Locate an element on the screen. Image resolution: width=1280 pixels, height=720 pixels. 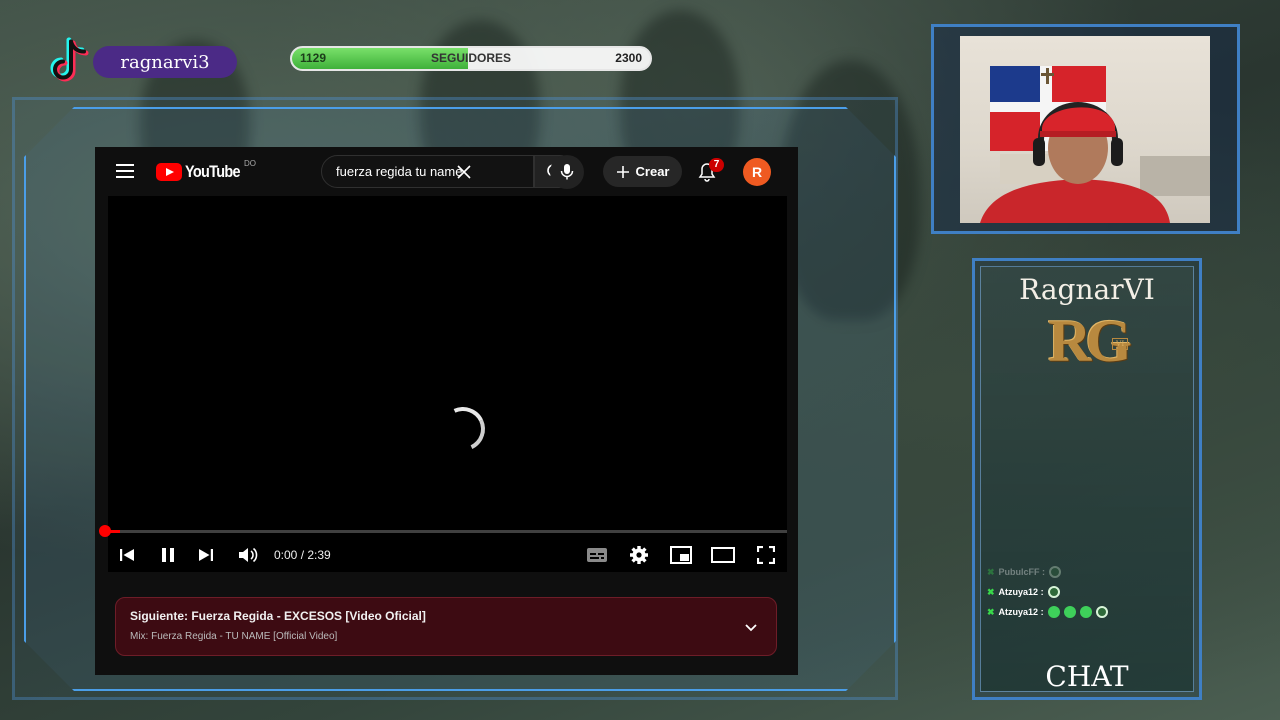
follower-count: 1129 is located at coordinates (313, 58).